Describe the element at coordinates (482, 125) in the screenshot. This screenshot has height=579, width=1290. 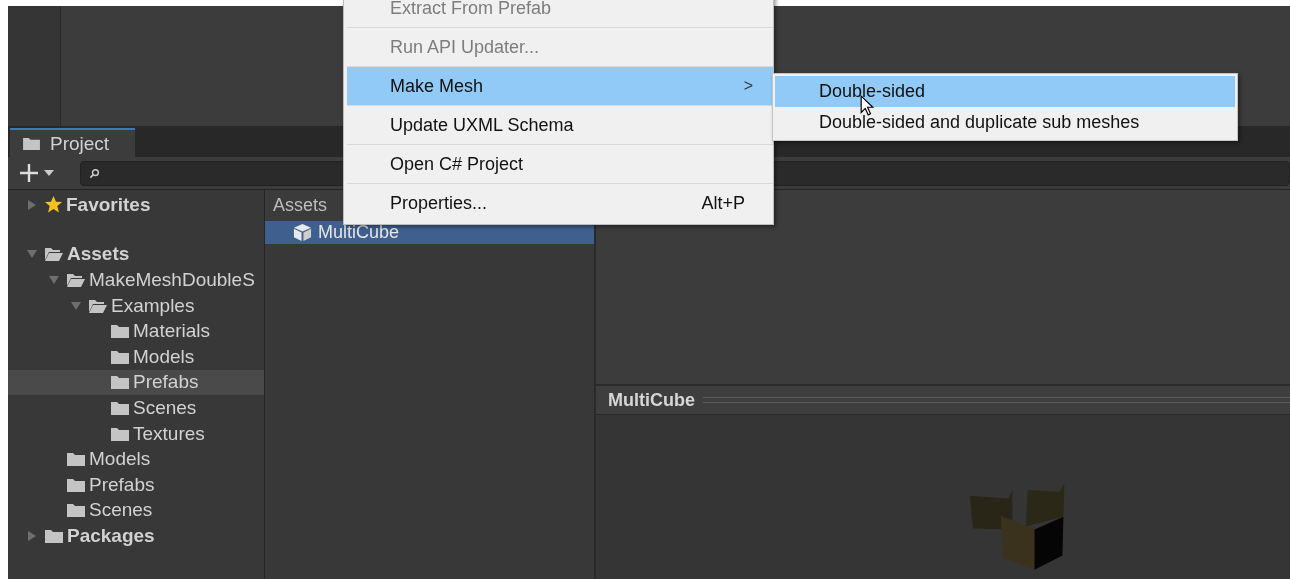
I see `menu-item-label: Update UXML Schema` at that location.